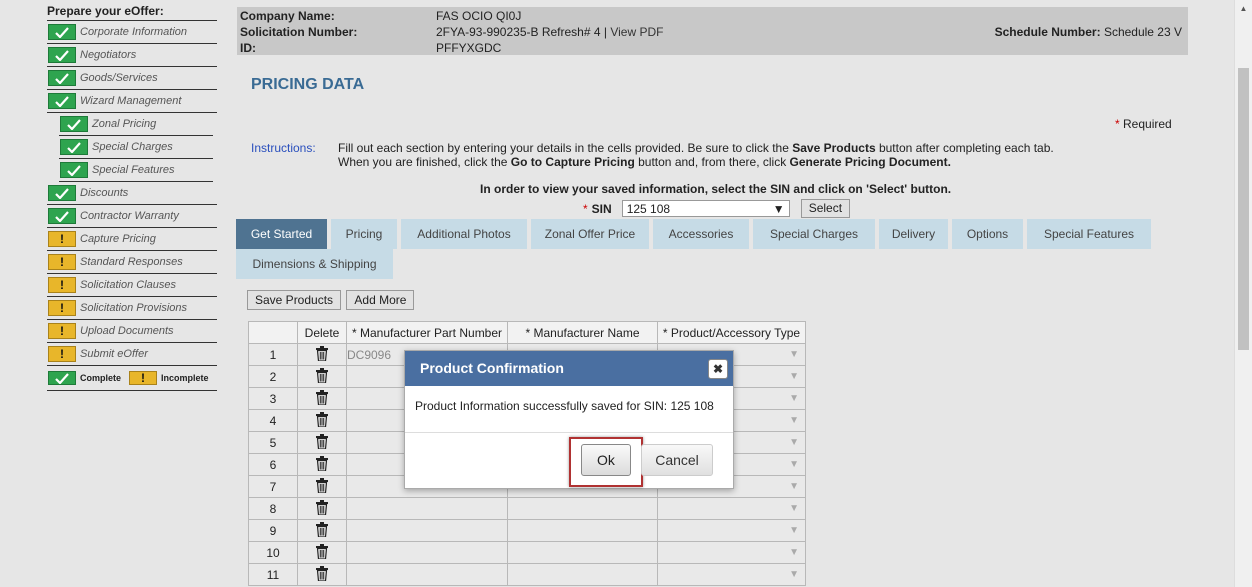  I want to click on sidebar-item: ! Solicitation Provisions, so click(132, 308).